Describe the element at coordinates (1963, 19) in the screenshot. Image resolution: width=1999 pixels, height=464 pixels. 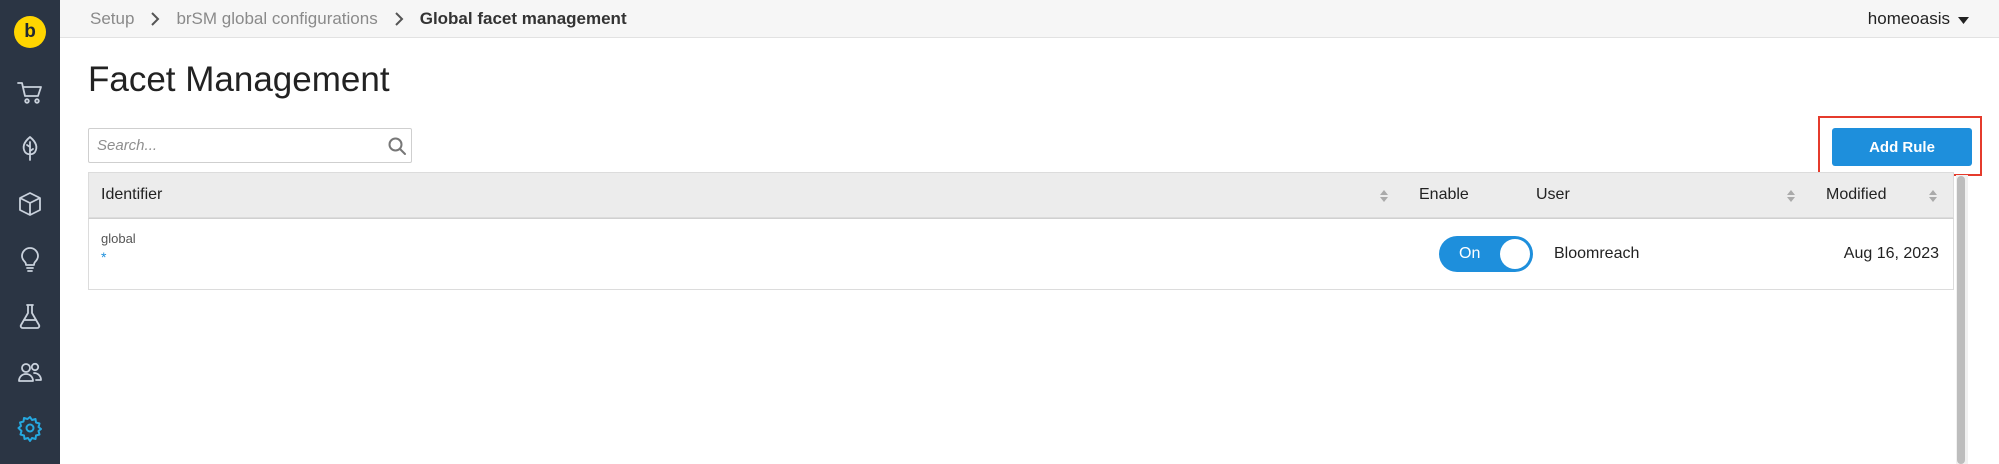
I see `caret-down-icon` at that location.